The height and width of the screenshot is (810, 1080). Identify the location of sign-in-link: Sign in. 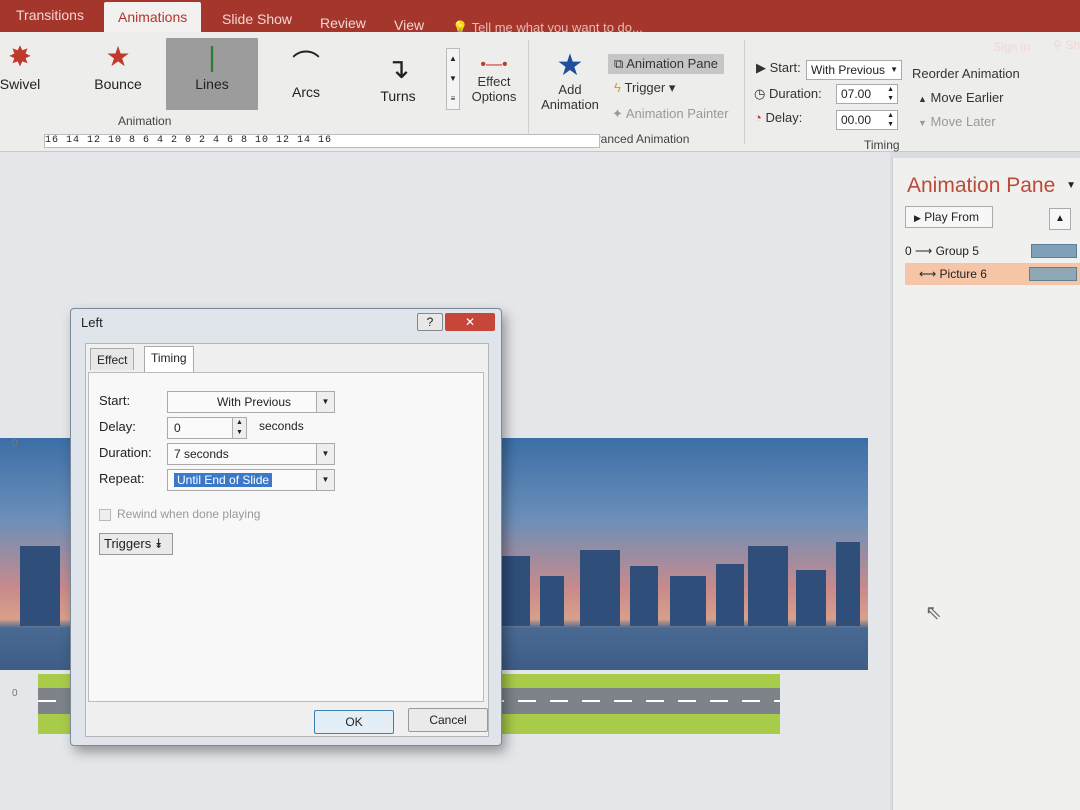
(1011, 47).